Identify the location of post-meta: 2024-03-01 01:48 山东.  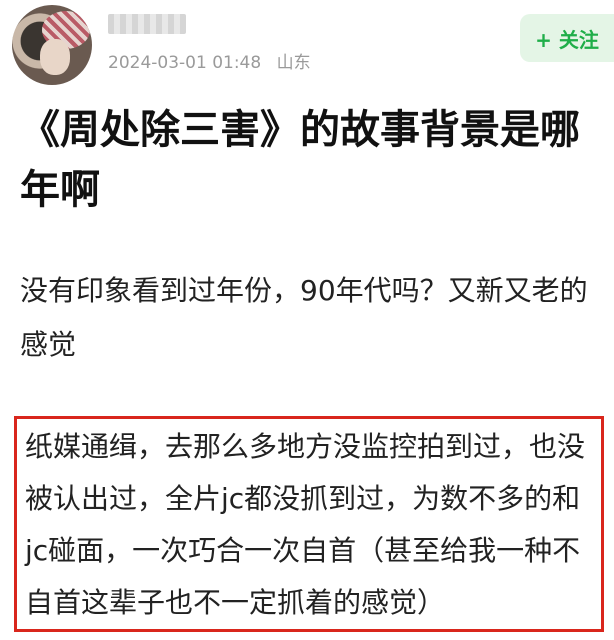
(209, 60).